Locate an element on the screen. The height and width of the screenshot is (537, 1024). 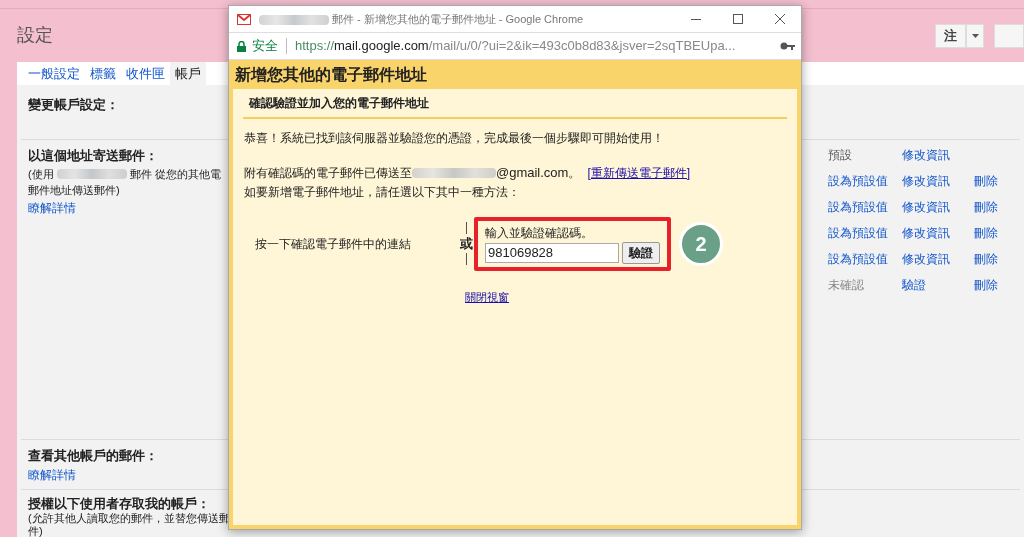
edit-info-link: 驗證 is located at coordinates (938, 289).